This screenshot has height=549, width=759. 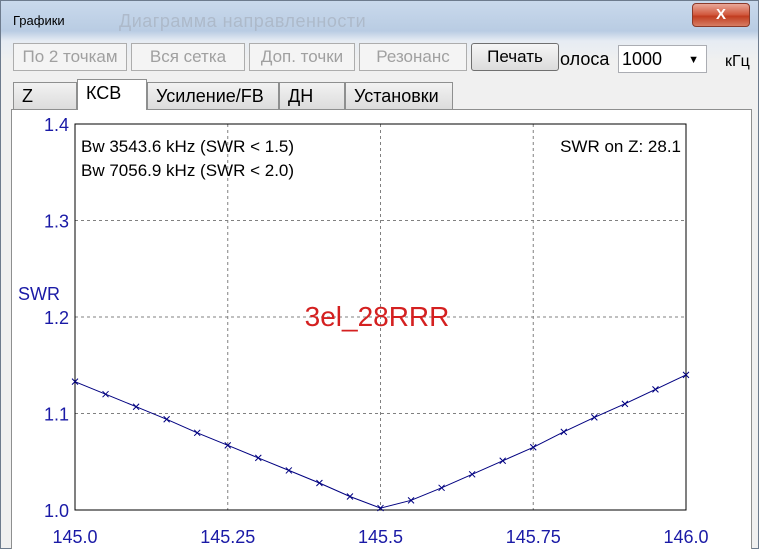 What do you see at coordinates (56, 318) in the screenshot?
I see `y-tick-label: 1.2` at bounding box center [56, 318].